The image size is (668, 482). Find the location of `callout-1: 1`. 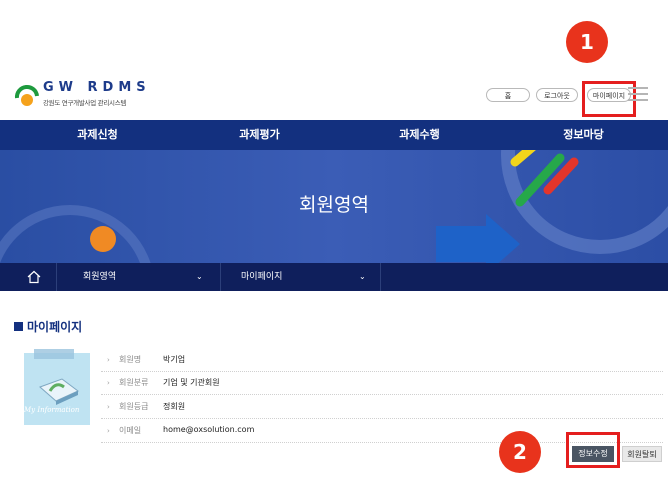

callout-1: 1 is located at coordinates (587, 42).